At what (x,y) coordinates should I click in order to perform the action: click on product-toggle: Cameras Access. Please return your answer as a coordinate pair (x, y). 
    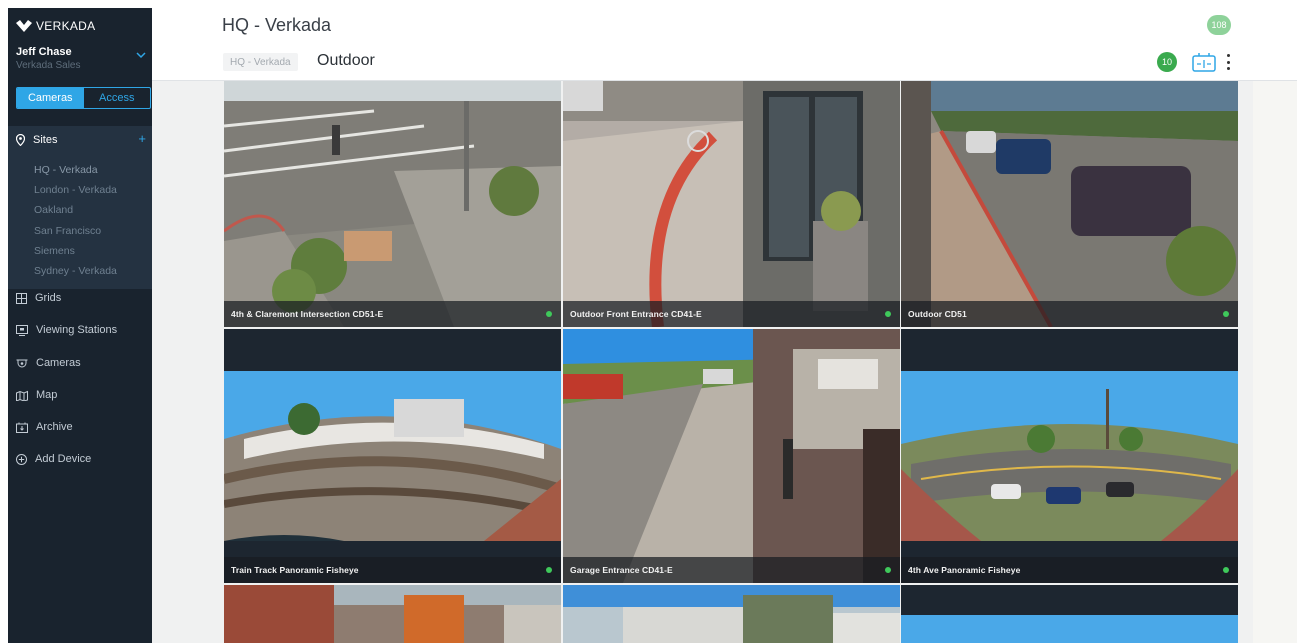
    Looking at the image, I should click on (83, 98).